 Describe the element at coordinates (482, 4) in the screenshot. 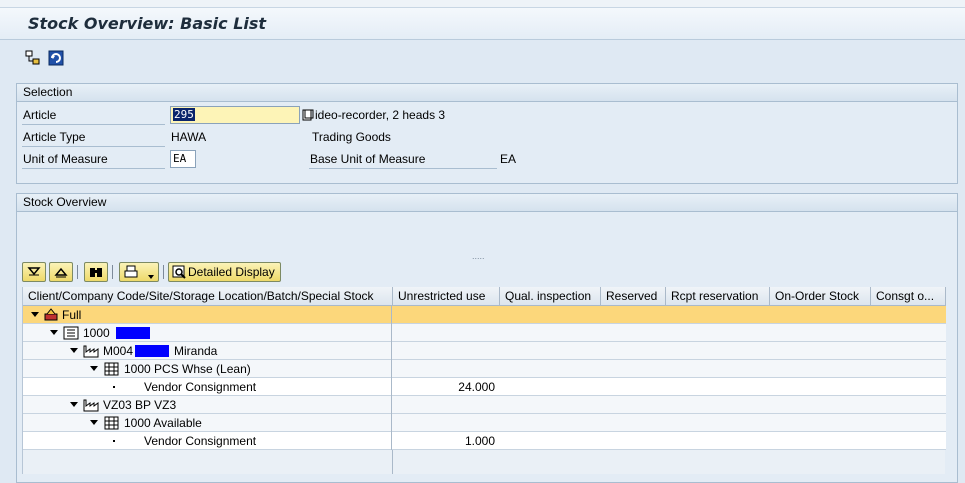

I see `top-strip` at that location.